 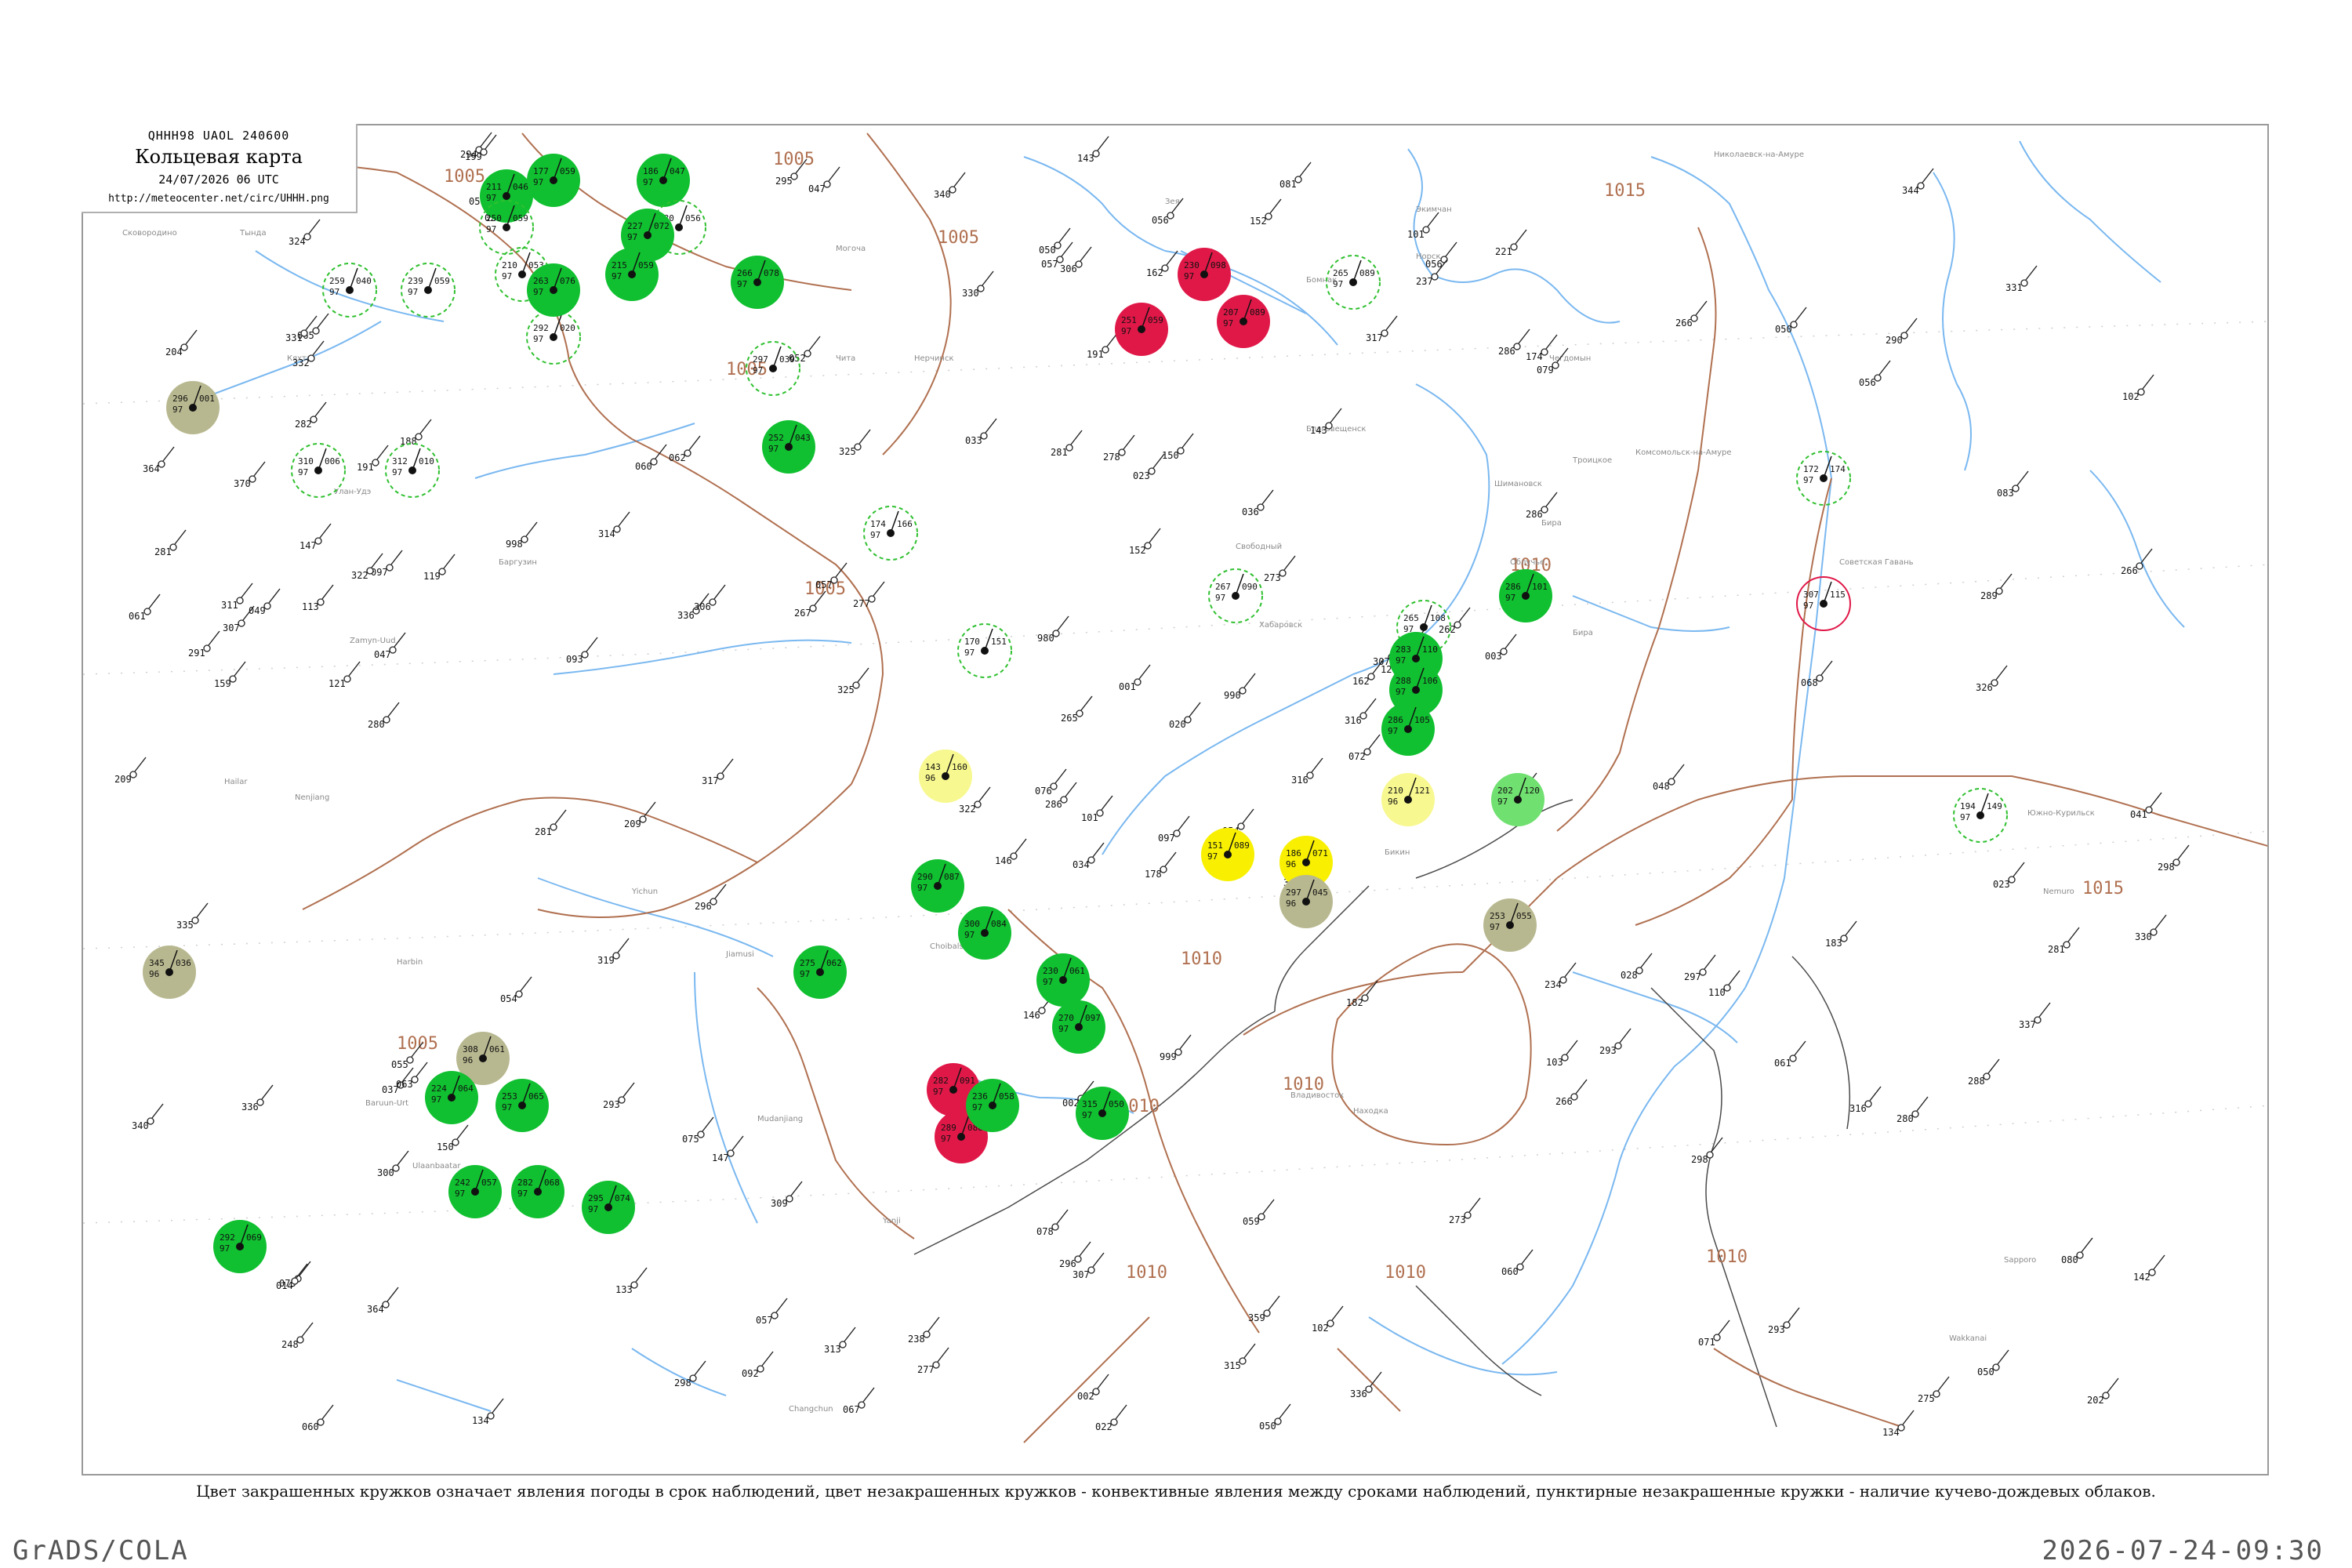 What do you see at coordinates (1161, 865) in the screenshot?
I see `station-plot: 178` at bounding box center [1161, 865].